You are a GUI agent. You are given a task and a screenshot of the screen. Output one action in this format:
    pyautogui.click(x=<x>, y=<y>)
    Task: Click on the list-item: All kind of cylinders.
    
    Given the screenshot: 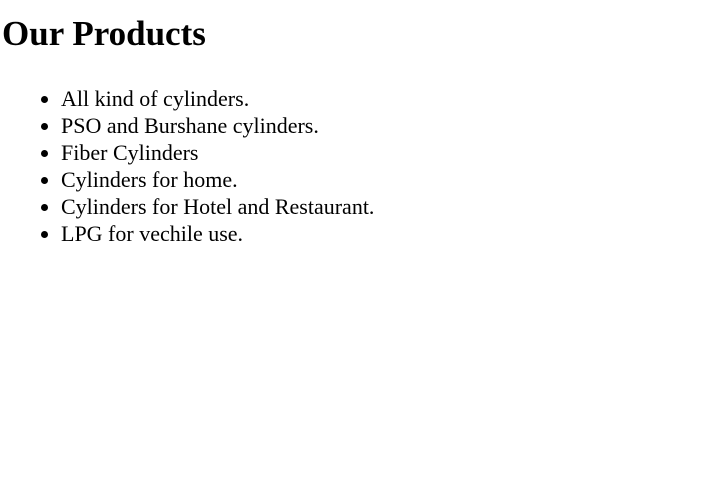 What is the action you would take?
    pyautogui.click(x=217, y=98)
    